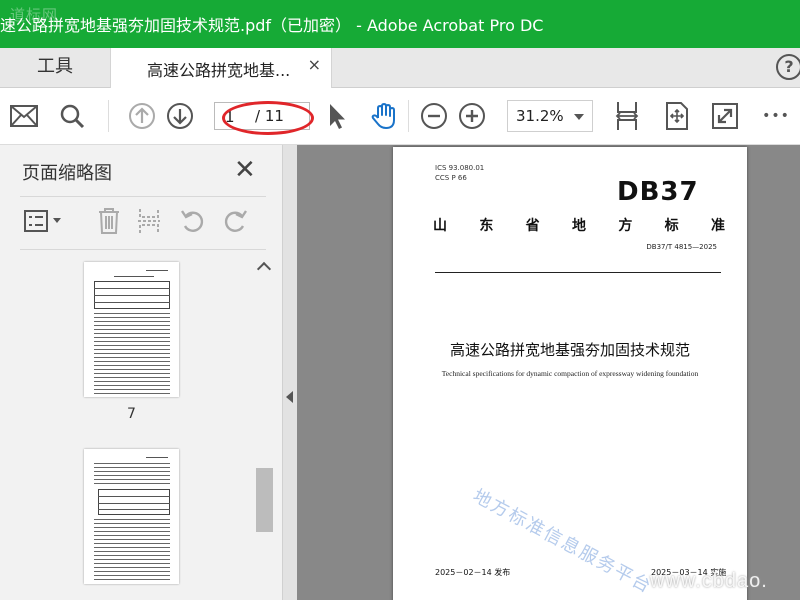 The height and width of the screenshot is (600, 800). I want to click on page-total: / 11, so click(269, 116).